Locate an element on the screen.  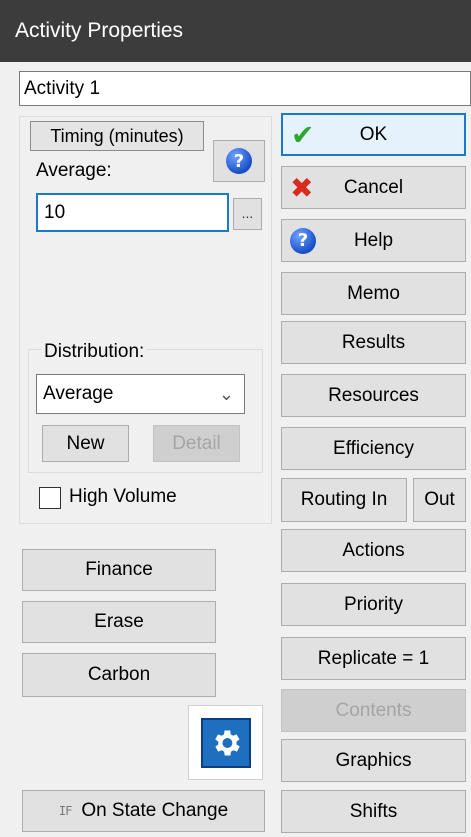
cancel-button: ✖ Cancel is located at coordinates (373, 187).